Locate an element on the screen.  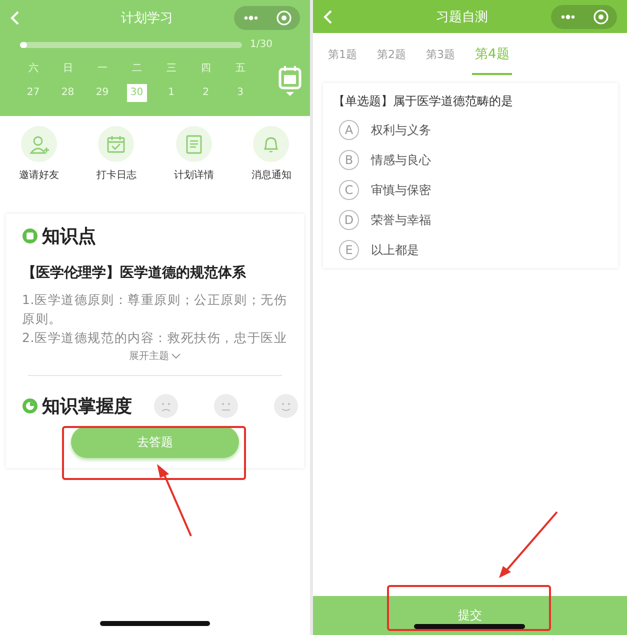
add-user-icon is located at coordinates (38, 144).